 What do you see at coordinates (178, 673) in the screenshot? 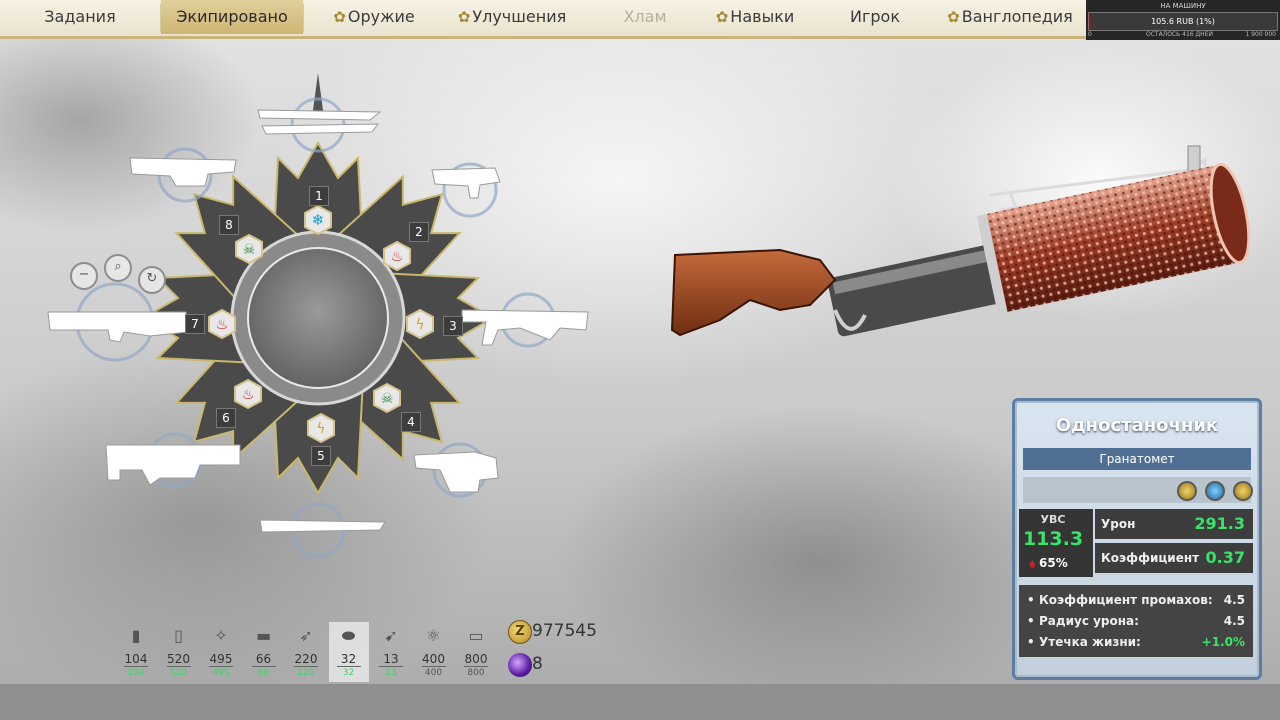
I see `ammo-max: 520` at bounding box center [178, 673].